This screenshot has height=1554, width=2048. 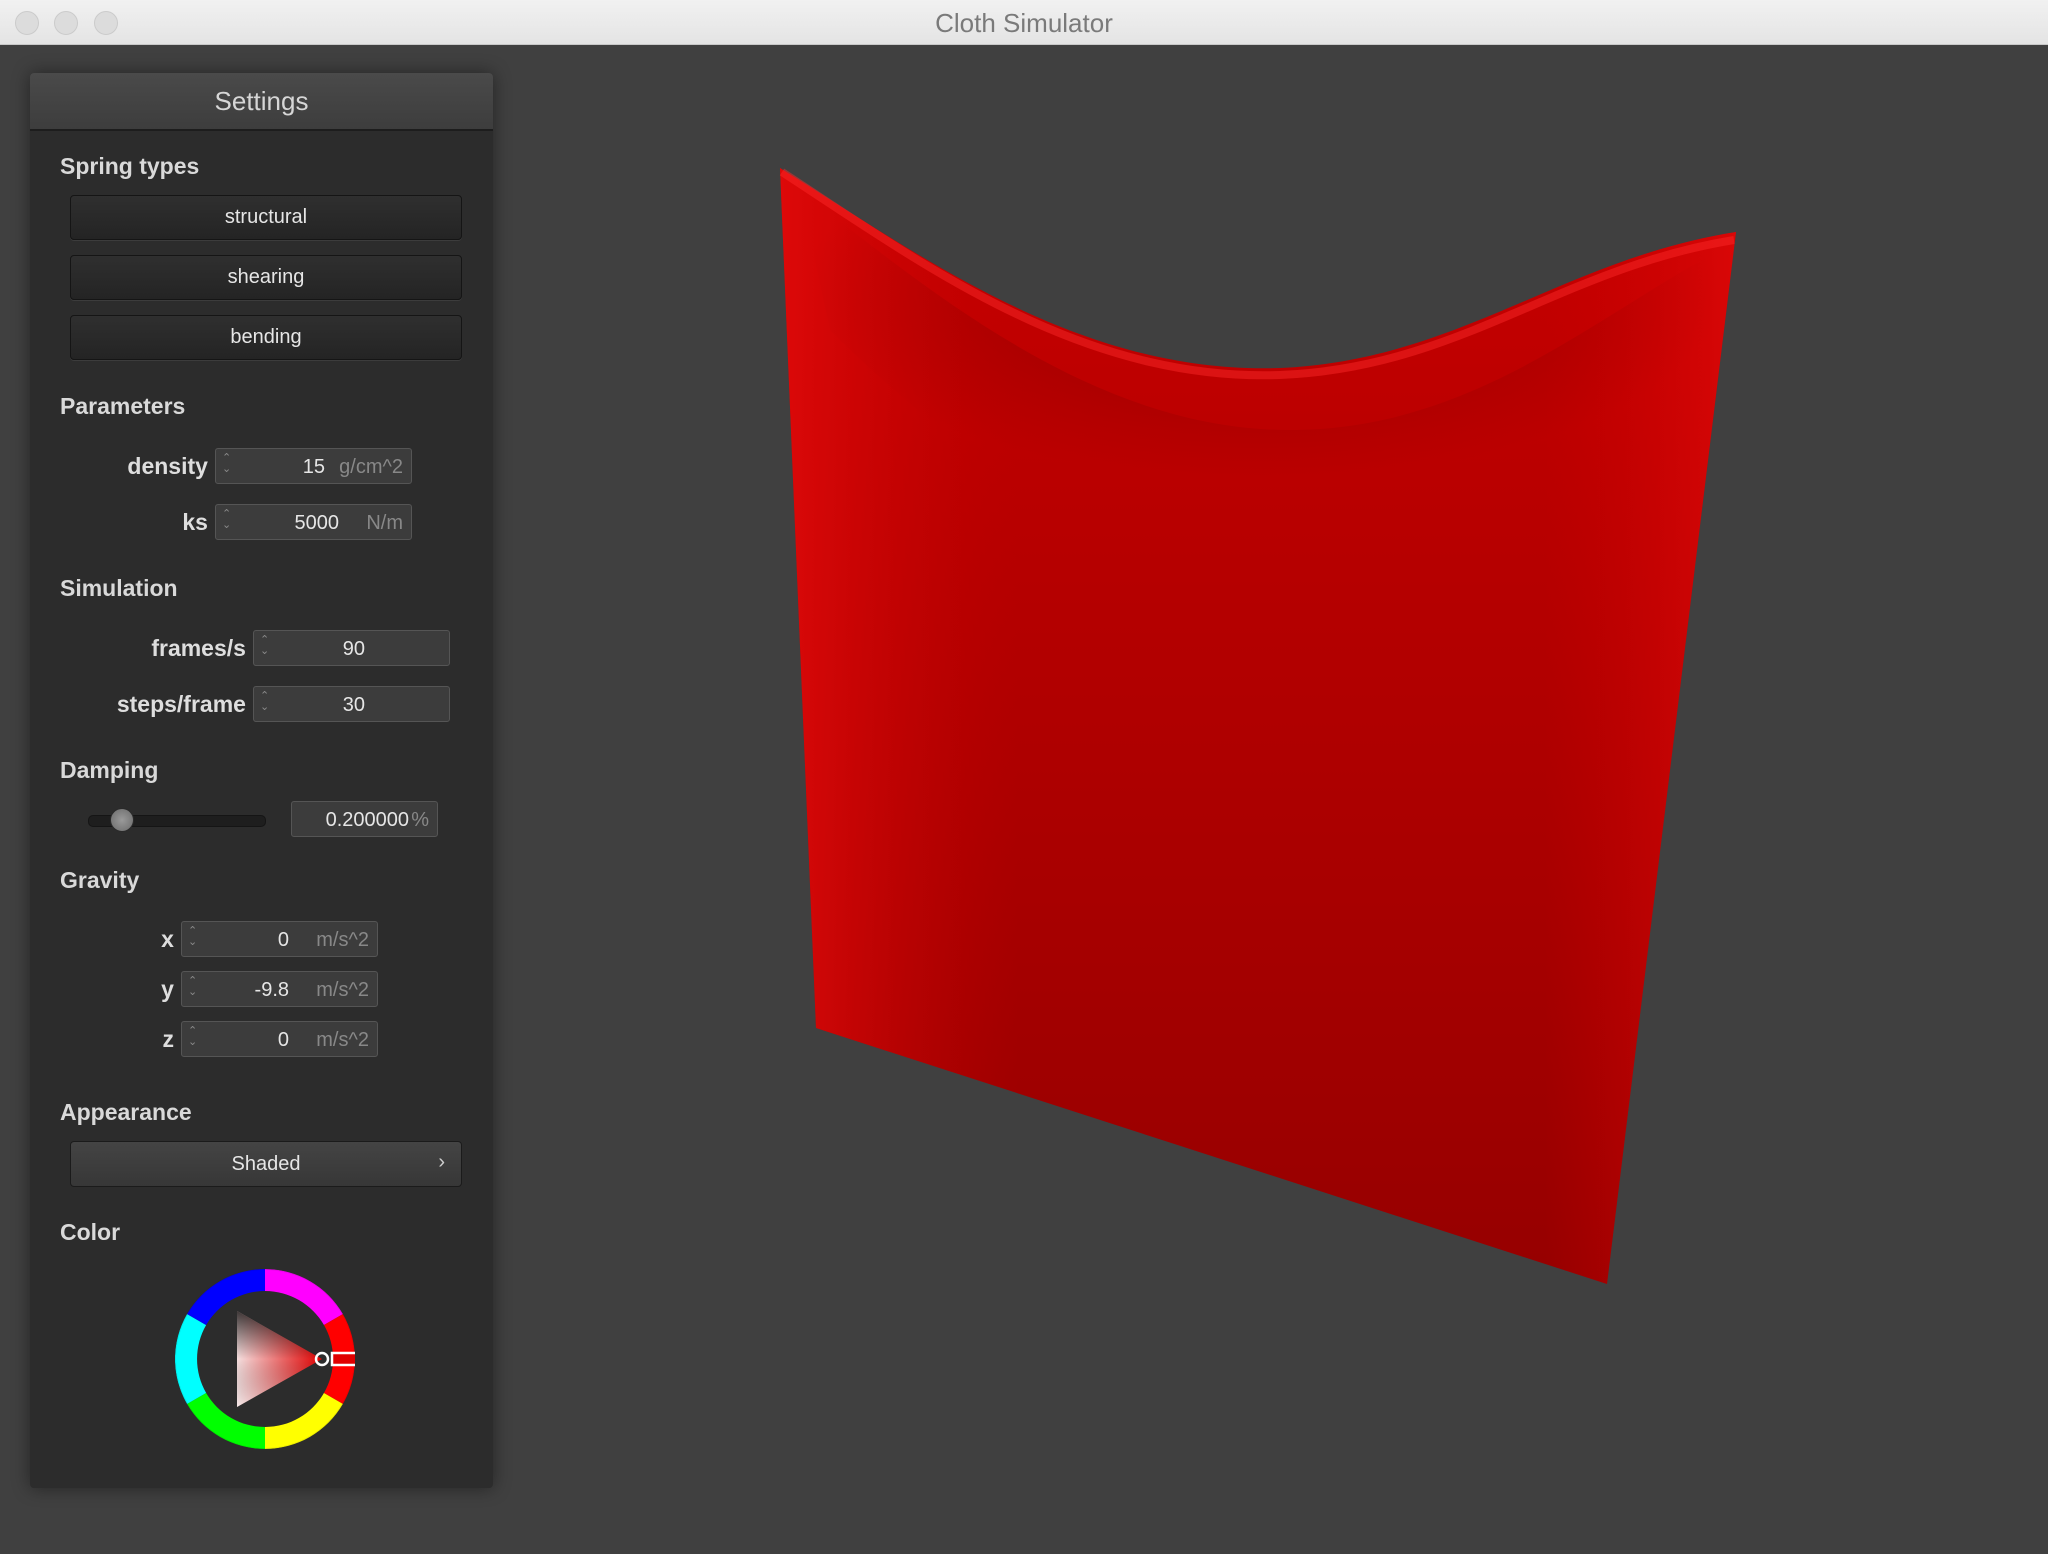 I want to click on damping-slider-handle, so click(x=122, y=820).